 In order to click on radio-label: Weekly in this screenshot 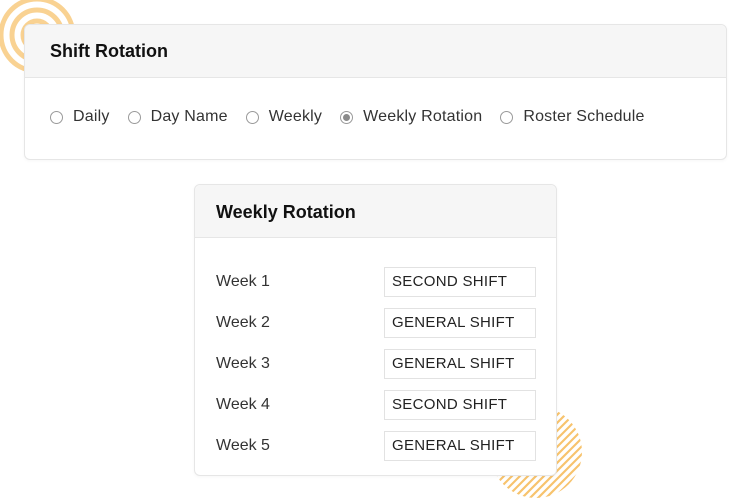, I will do `click(295, 116)`.